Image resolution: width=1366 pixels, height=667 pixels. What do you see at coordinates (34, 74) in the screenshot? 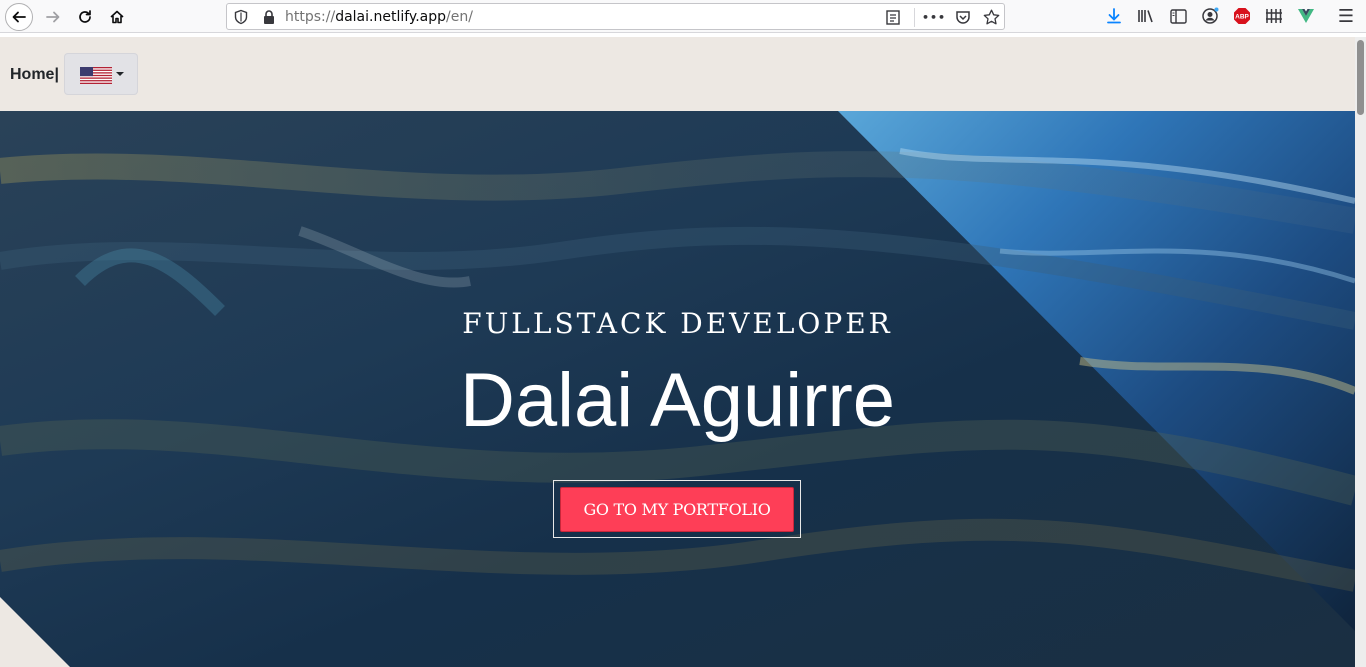
I see `nav-home-link: Home|` at bounding box center [34, 74].